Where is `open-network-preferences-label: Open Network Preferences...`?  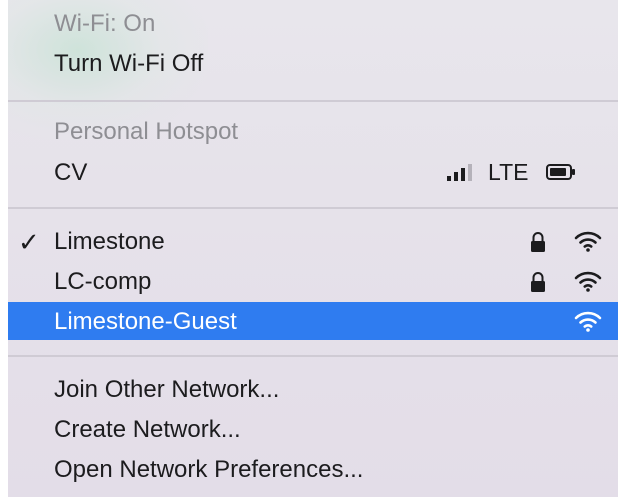
open-network-preferences-label: Open Network Preferences... is located at coordinates (209, 469).